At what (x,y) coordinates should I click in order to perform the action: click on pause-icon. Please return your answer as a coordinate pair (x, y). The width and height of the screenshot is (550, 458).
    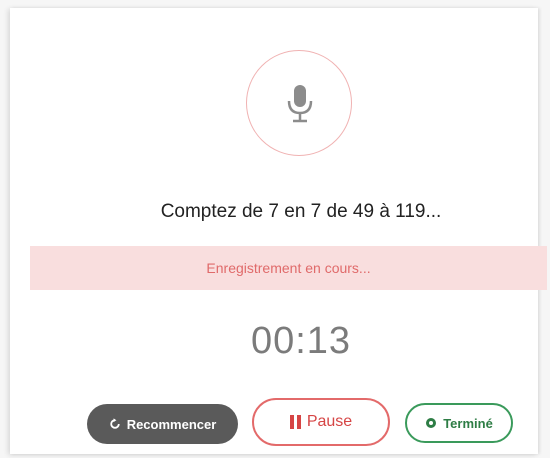
    Looking at the image, I should click on (295, 422).